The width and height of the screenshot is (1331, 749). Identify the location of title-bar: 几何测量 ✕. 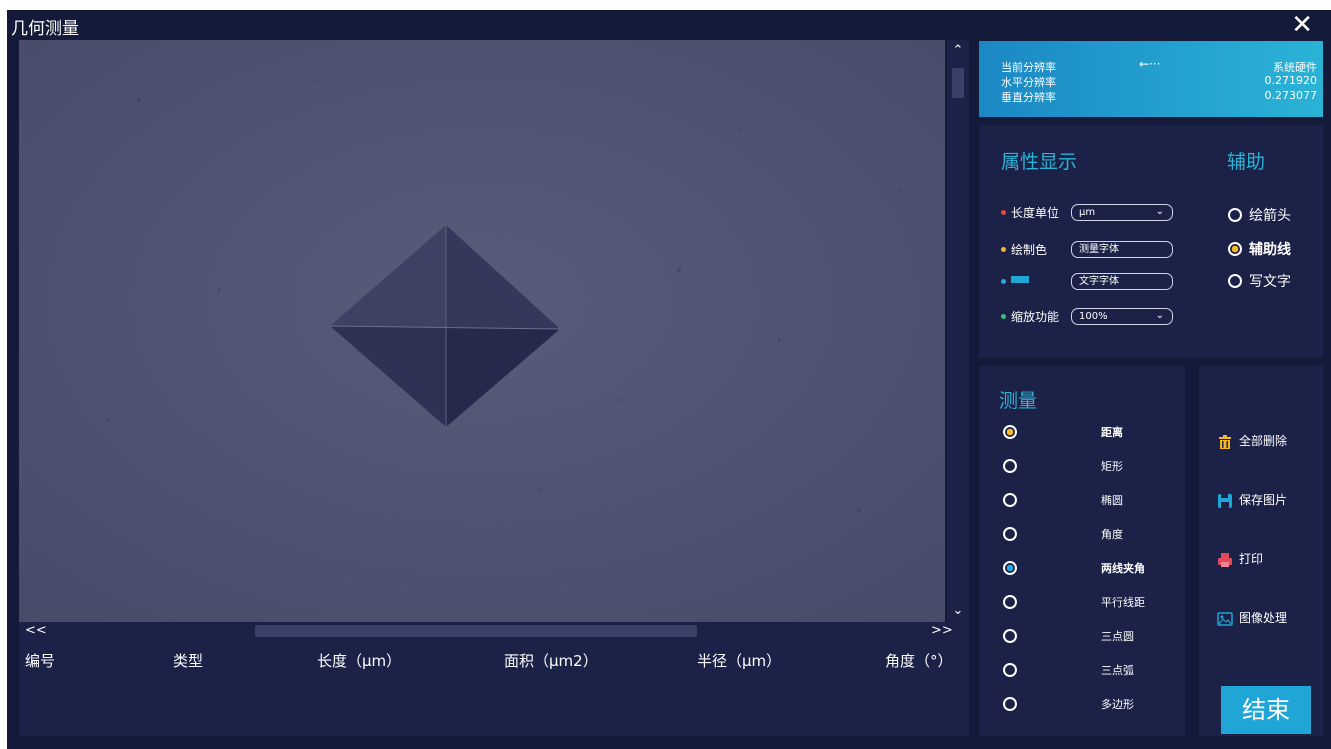
(669, 25).